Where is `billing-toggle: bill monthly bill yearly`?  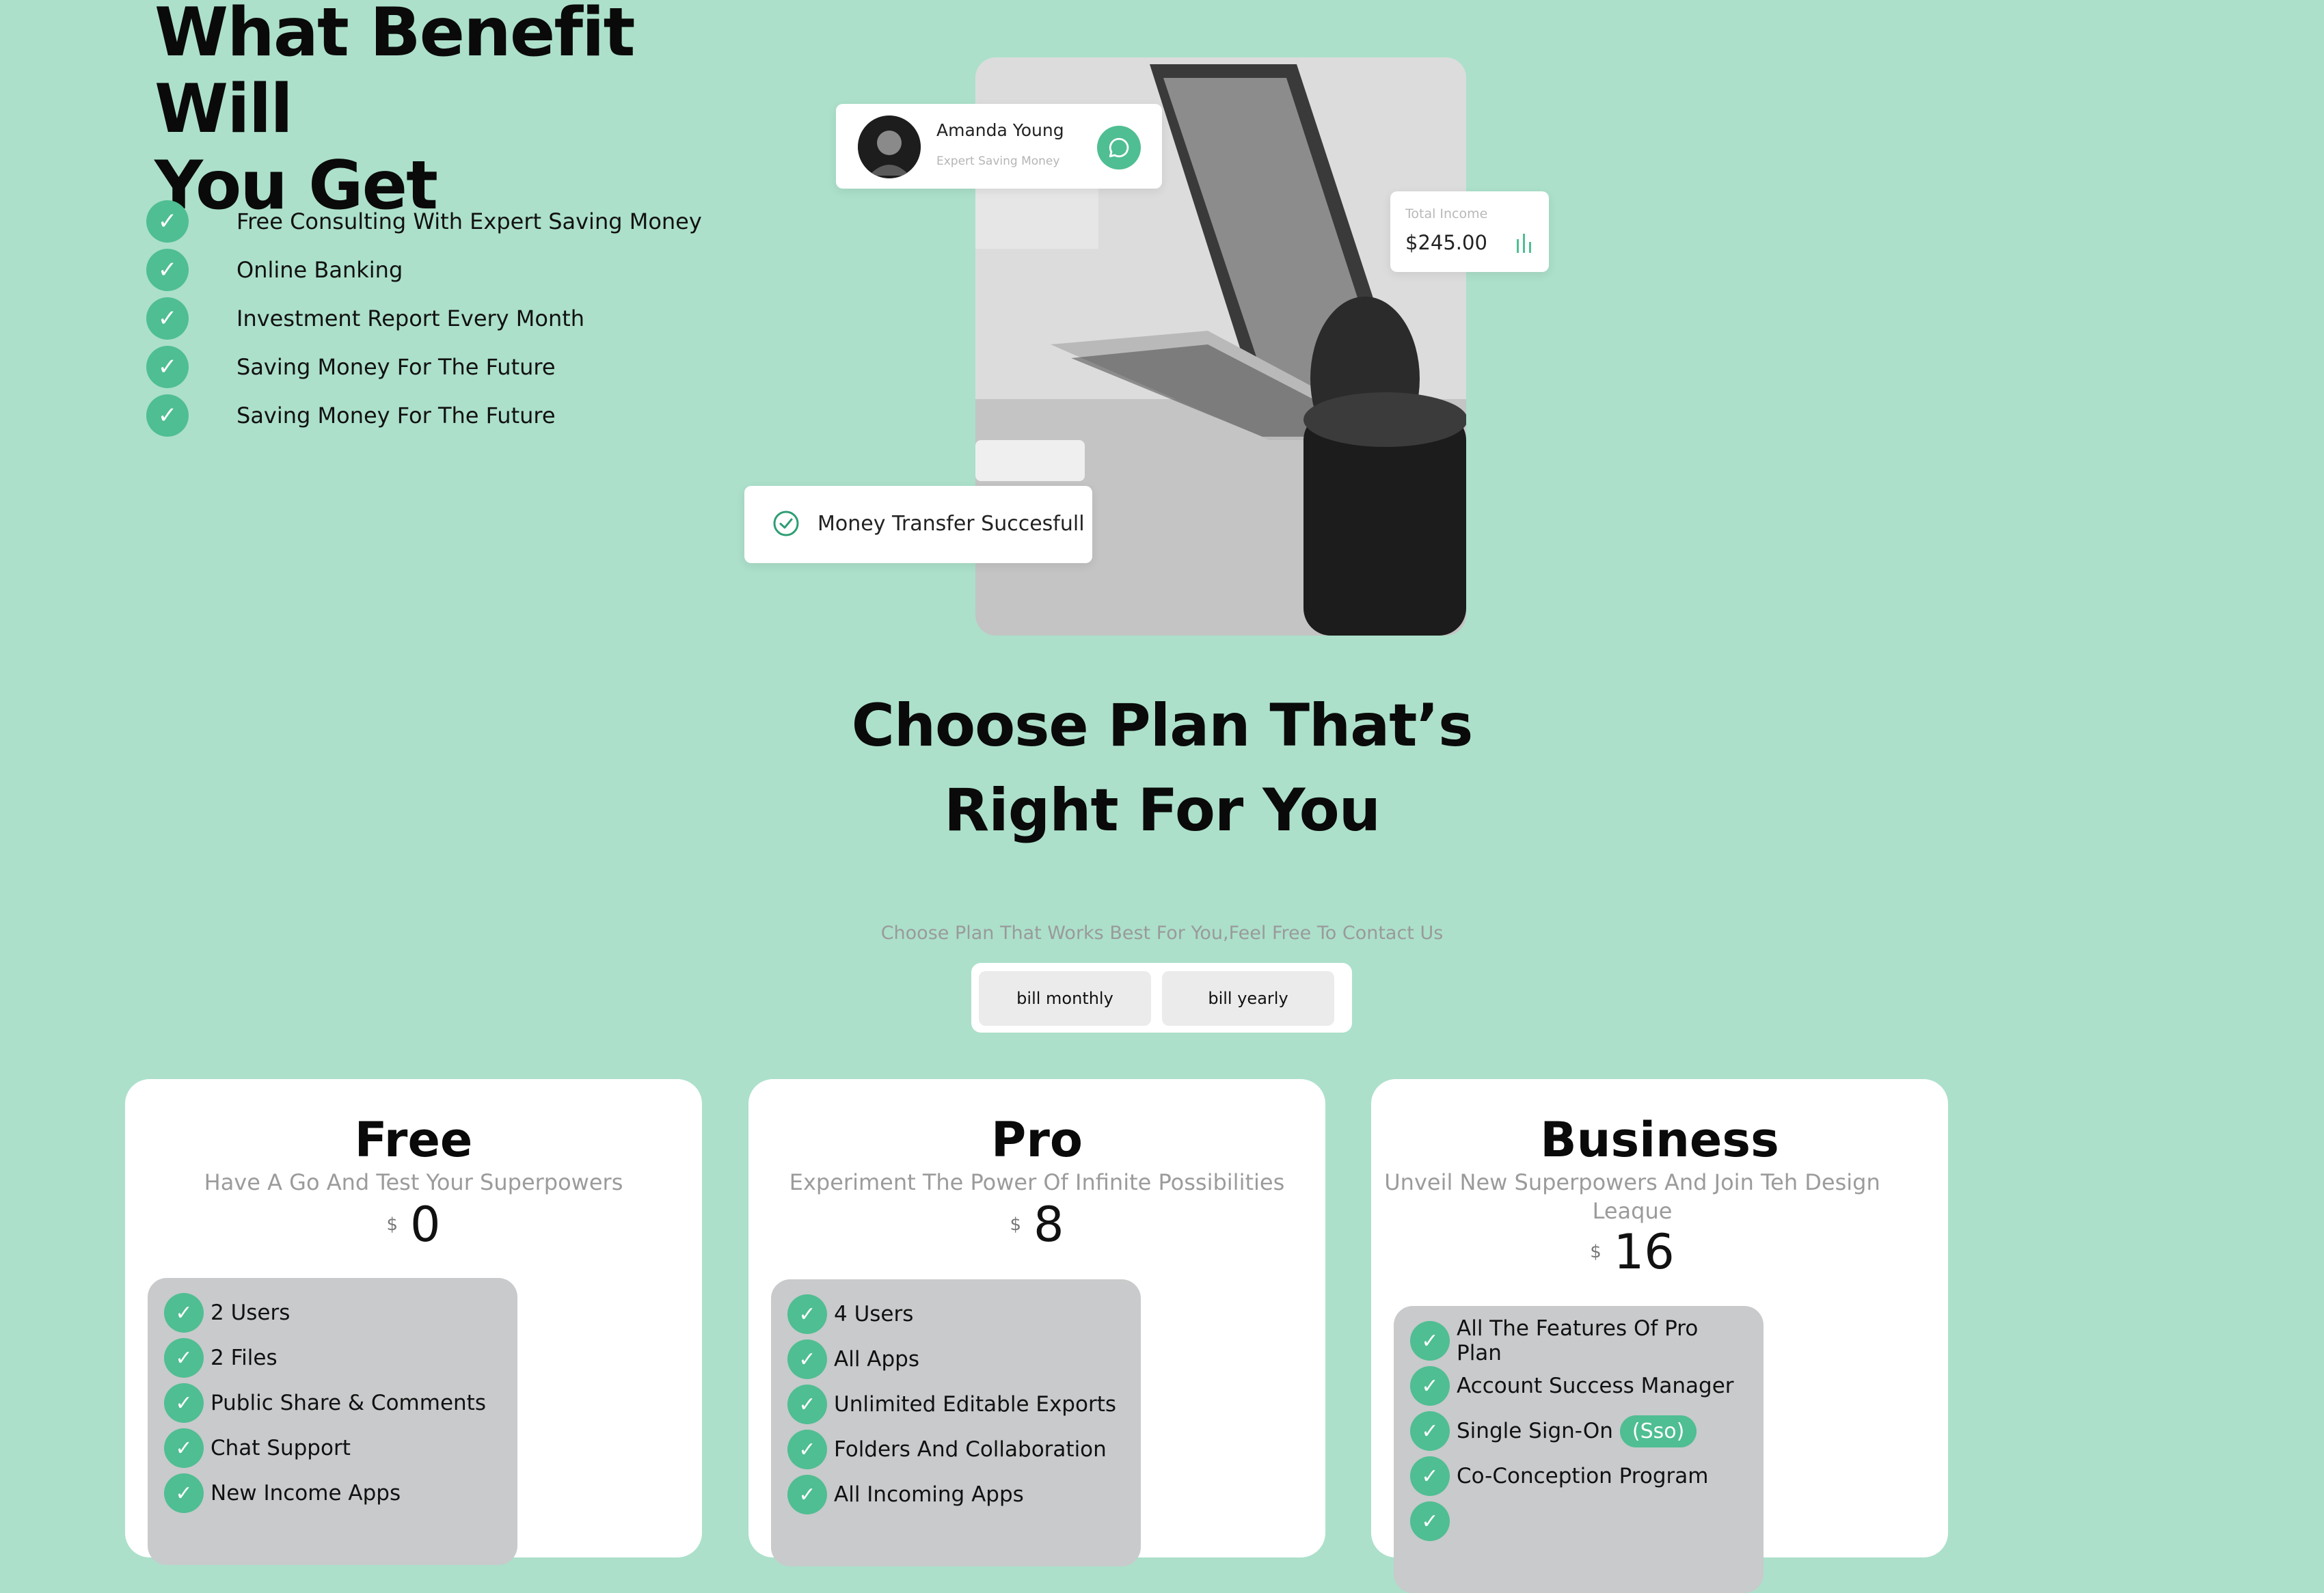
billing-toggle: bill monthly bill yearly is located at coordinates (1161, 998).